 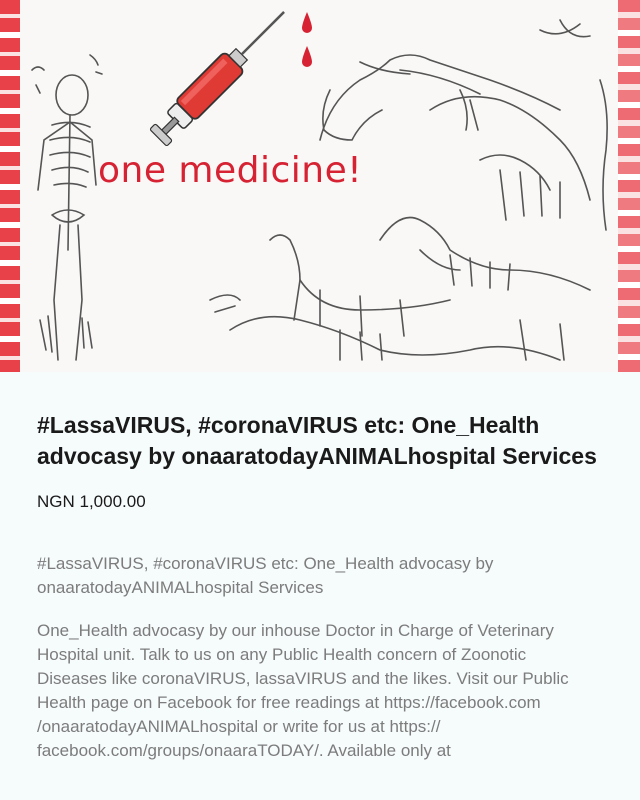 I want to click on syringe-icon, so click(x=217, y=79).